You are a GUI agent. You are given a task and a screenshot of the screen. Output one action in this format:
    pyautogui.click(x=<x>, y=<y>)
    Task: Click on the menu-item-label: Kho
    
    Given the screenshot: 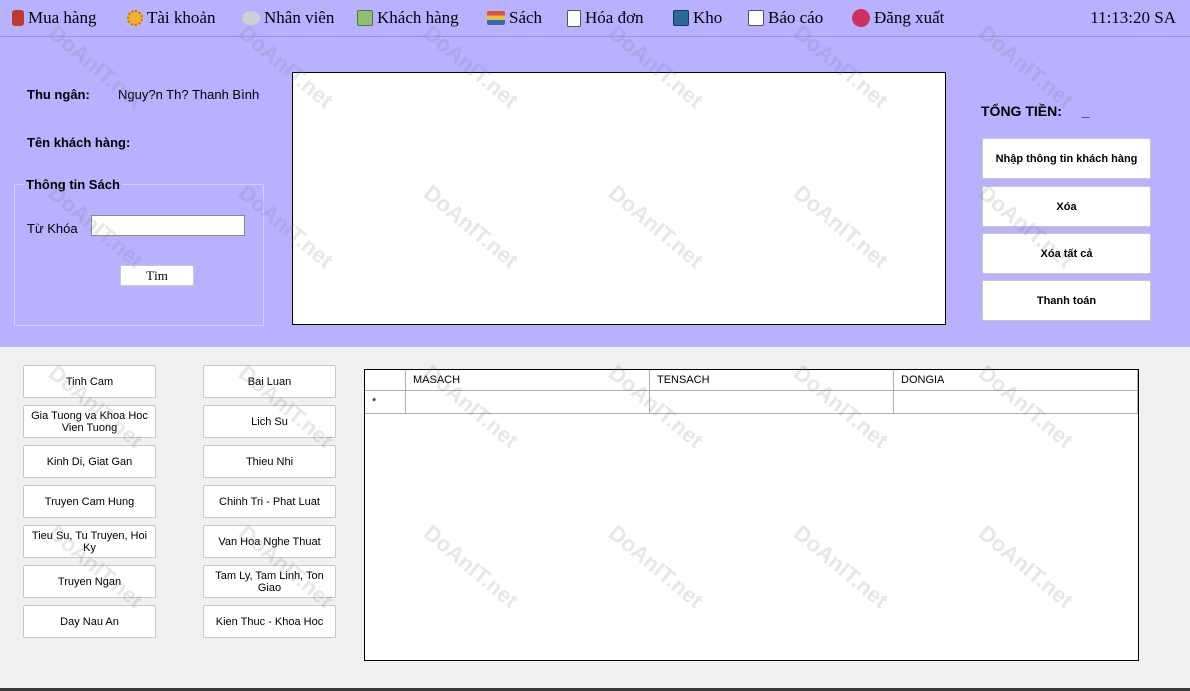 What is the action you would take?
    pyautogui.click(x=708, y=17)
    